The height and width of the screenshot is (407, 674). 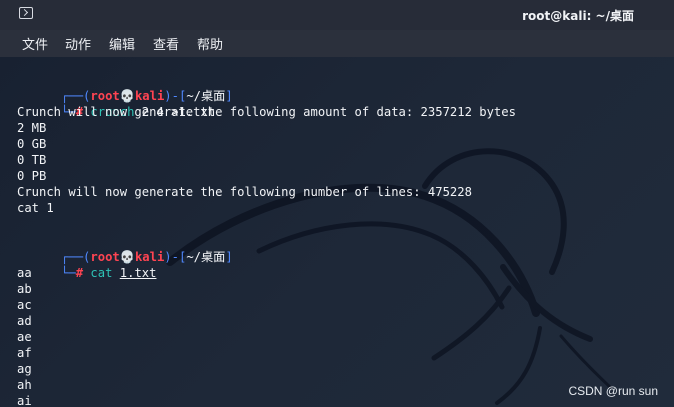 What do you see at coordinates (125, 248) in the screenshot?
I see `prompt-line-2: ┌──(root💀kali)-[~/桌面]` at bounding box center [125, 248].